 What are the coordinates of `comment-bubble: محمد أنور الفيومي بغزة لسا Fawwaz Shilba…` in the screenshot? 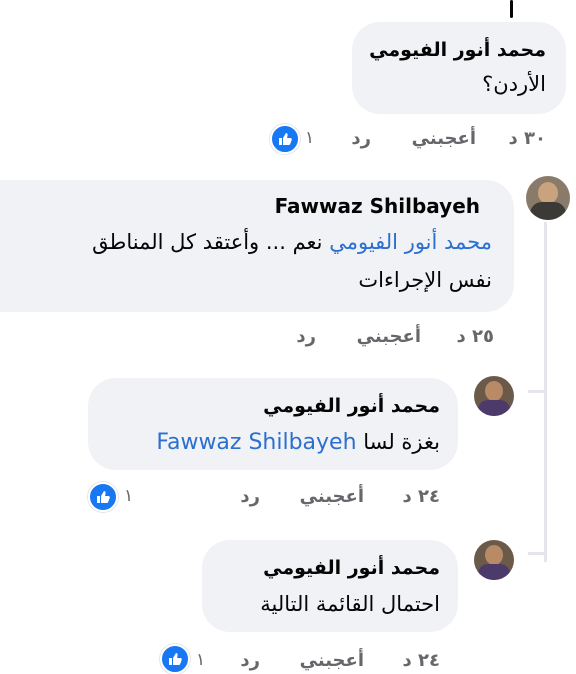 It's located at (273, 424).